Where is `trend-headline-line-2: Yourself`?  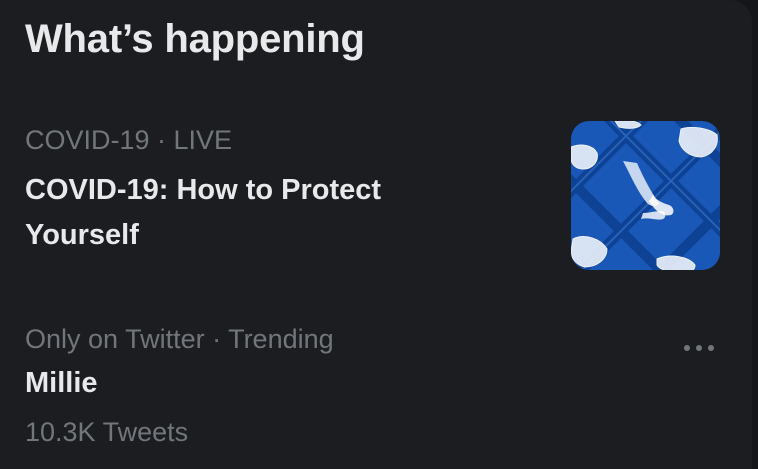
trend-headline-line-2: Yourself is located at coordinates (82, 235).